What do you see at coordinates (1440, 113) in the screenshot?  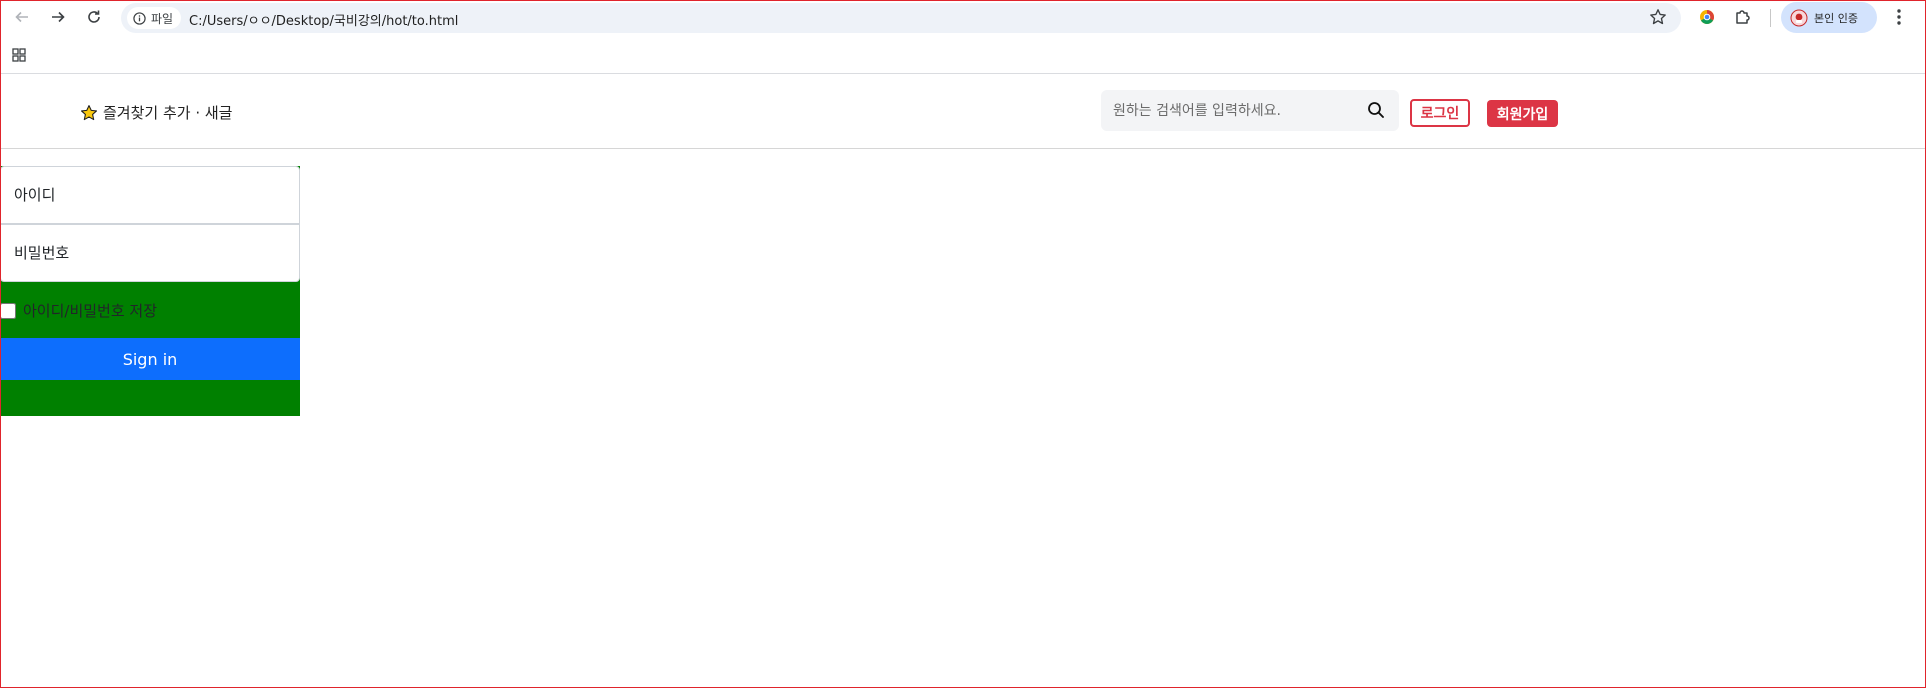 I see `login-button: 로그인` at bounding box center [1440, 113].